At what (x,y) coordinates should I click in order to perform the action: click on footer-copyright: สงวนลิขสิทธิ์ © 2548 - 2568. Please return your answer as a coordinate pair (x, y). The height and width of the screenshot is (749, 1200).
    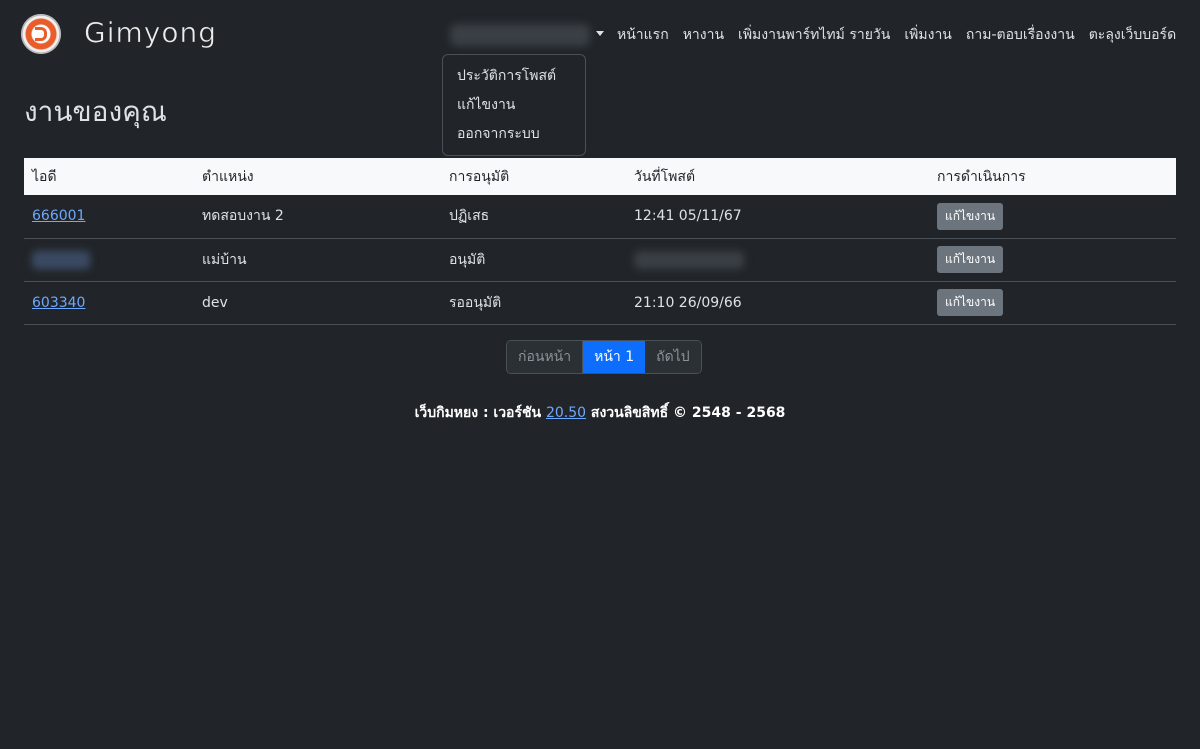
    Looking at the image, I should click on (688, 413).